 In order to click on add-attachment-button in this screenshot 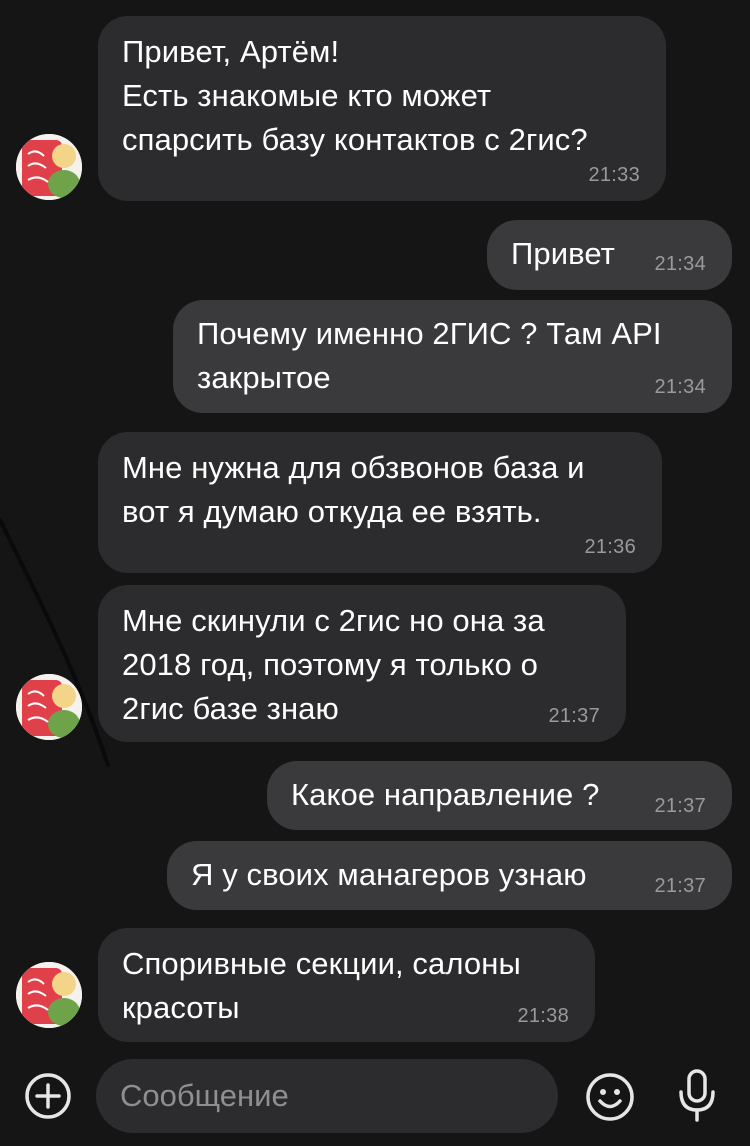, I will do `click(48, 1096)`.